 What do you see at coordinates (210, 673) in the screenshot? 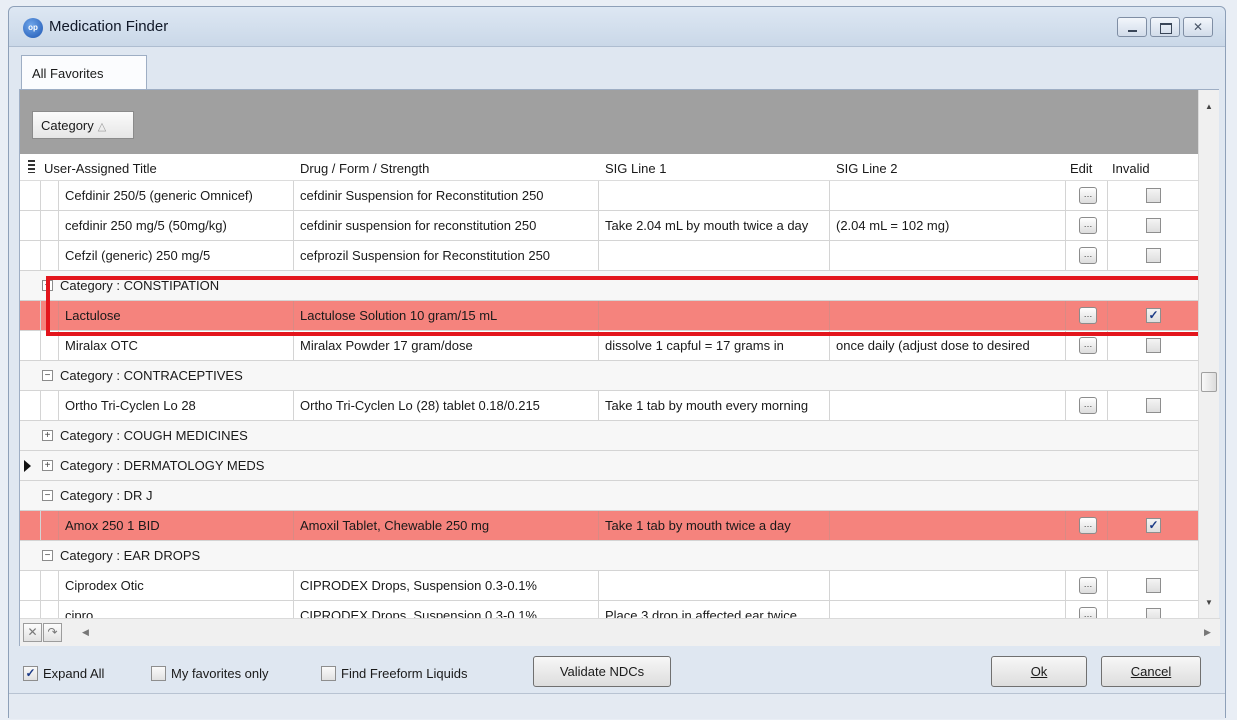
I see `my-favorites-only-checkbox: My favorites only` at bounding box center [210, 673].